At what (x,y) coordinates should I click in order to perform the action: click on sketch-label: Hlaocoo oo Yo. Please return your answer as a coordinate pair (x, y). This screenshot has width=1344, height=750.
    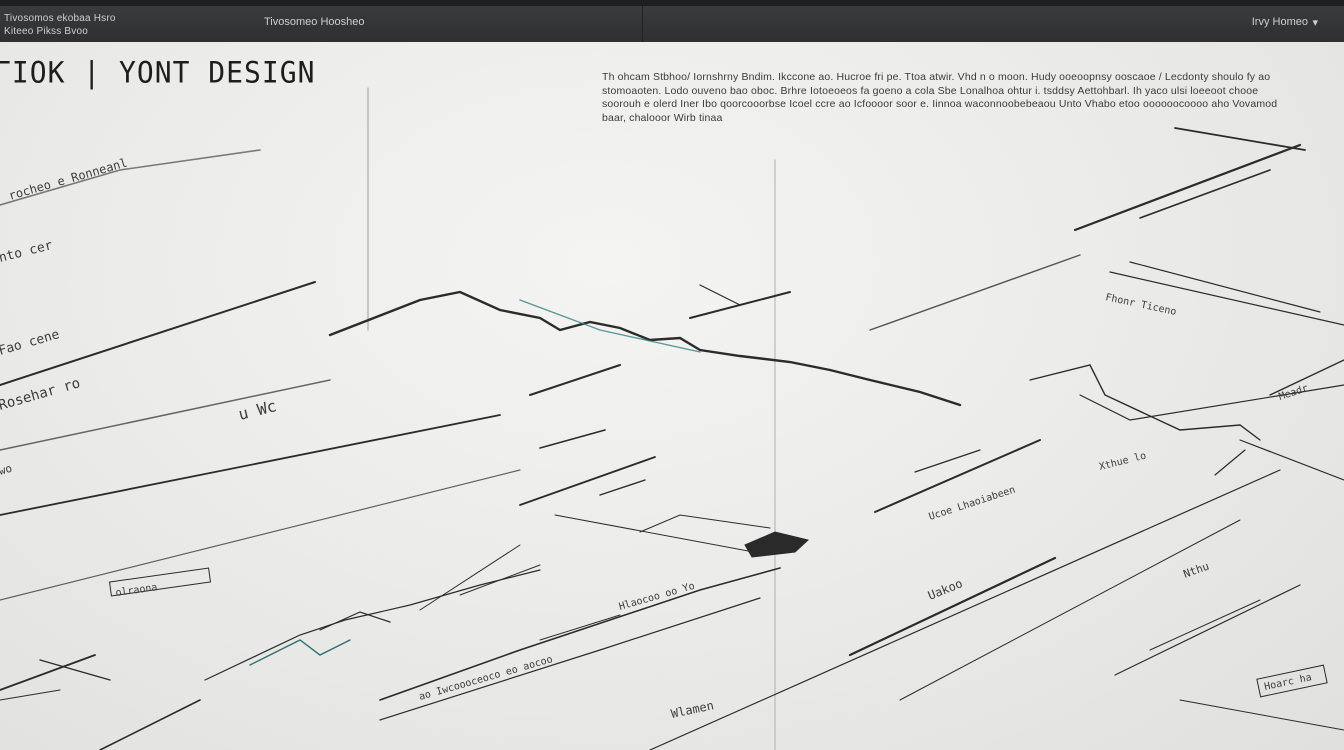
    Looking at the image, I should click on (657, 597).